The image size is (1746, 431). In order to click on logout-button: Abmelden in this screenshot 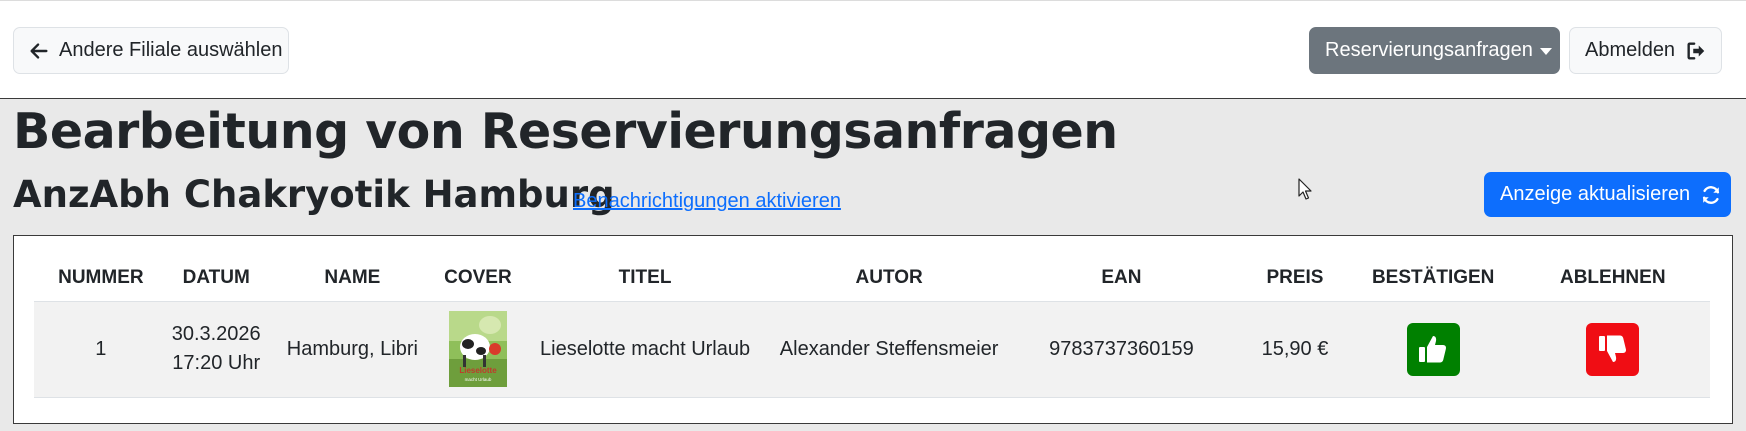, I will do `click(1645, 50)`.